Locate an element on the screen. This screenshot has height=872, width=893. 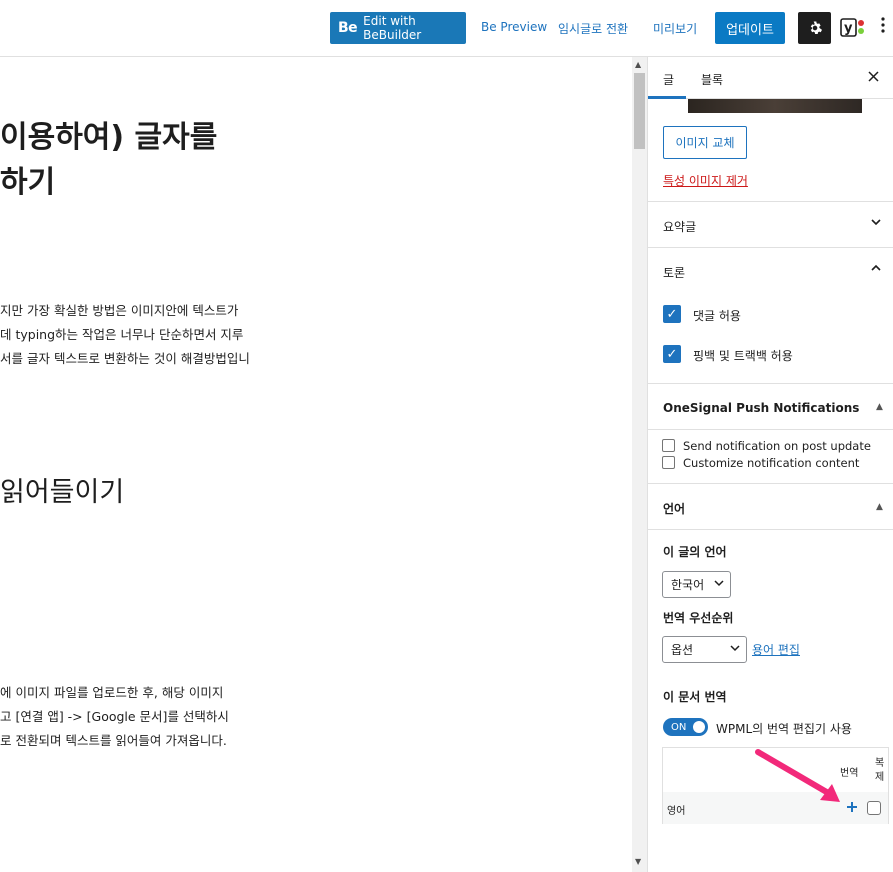
translation-priority-select: 옵션 is located at coordinates (704, 649).